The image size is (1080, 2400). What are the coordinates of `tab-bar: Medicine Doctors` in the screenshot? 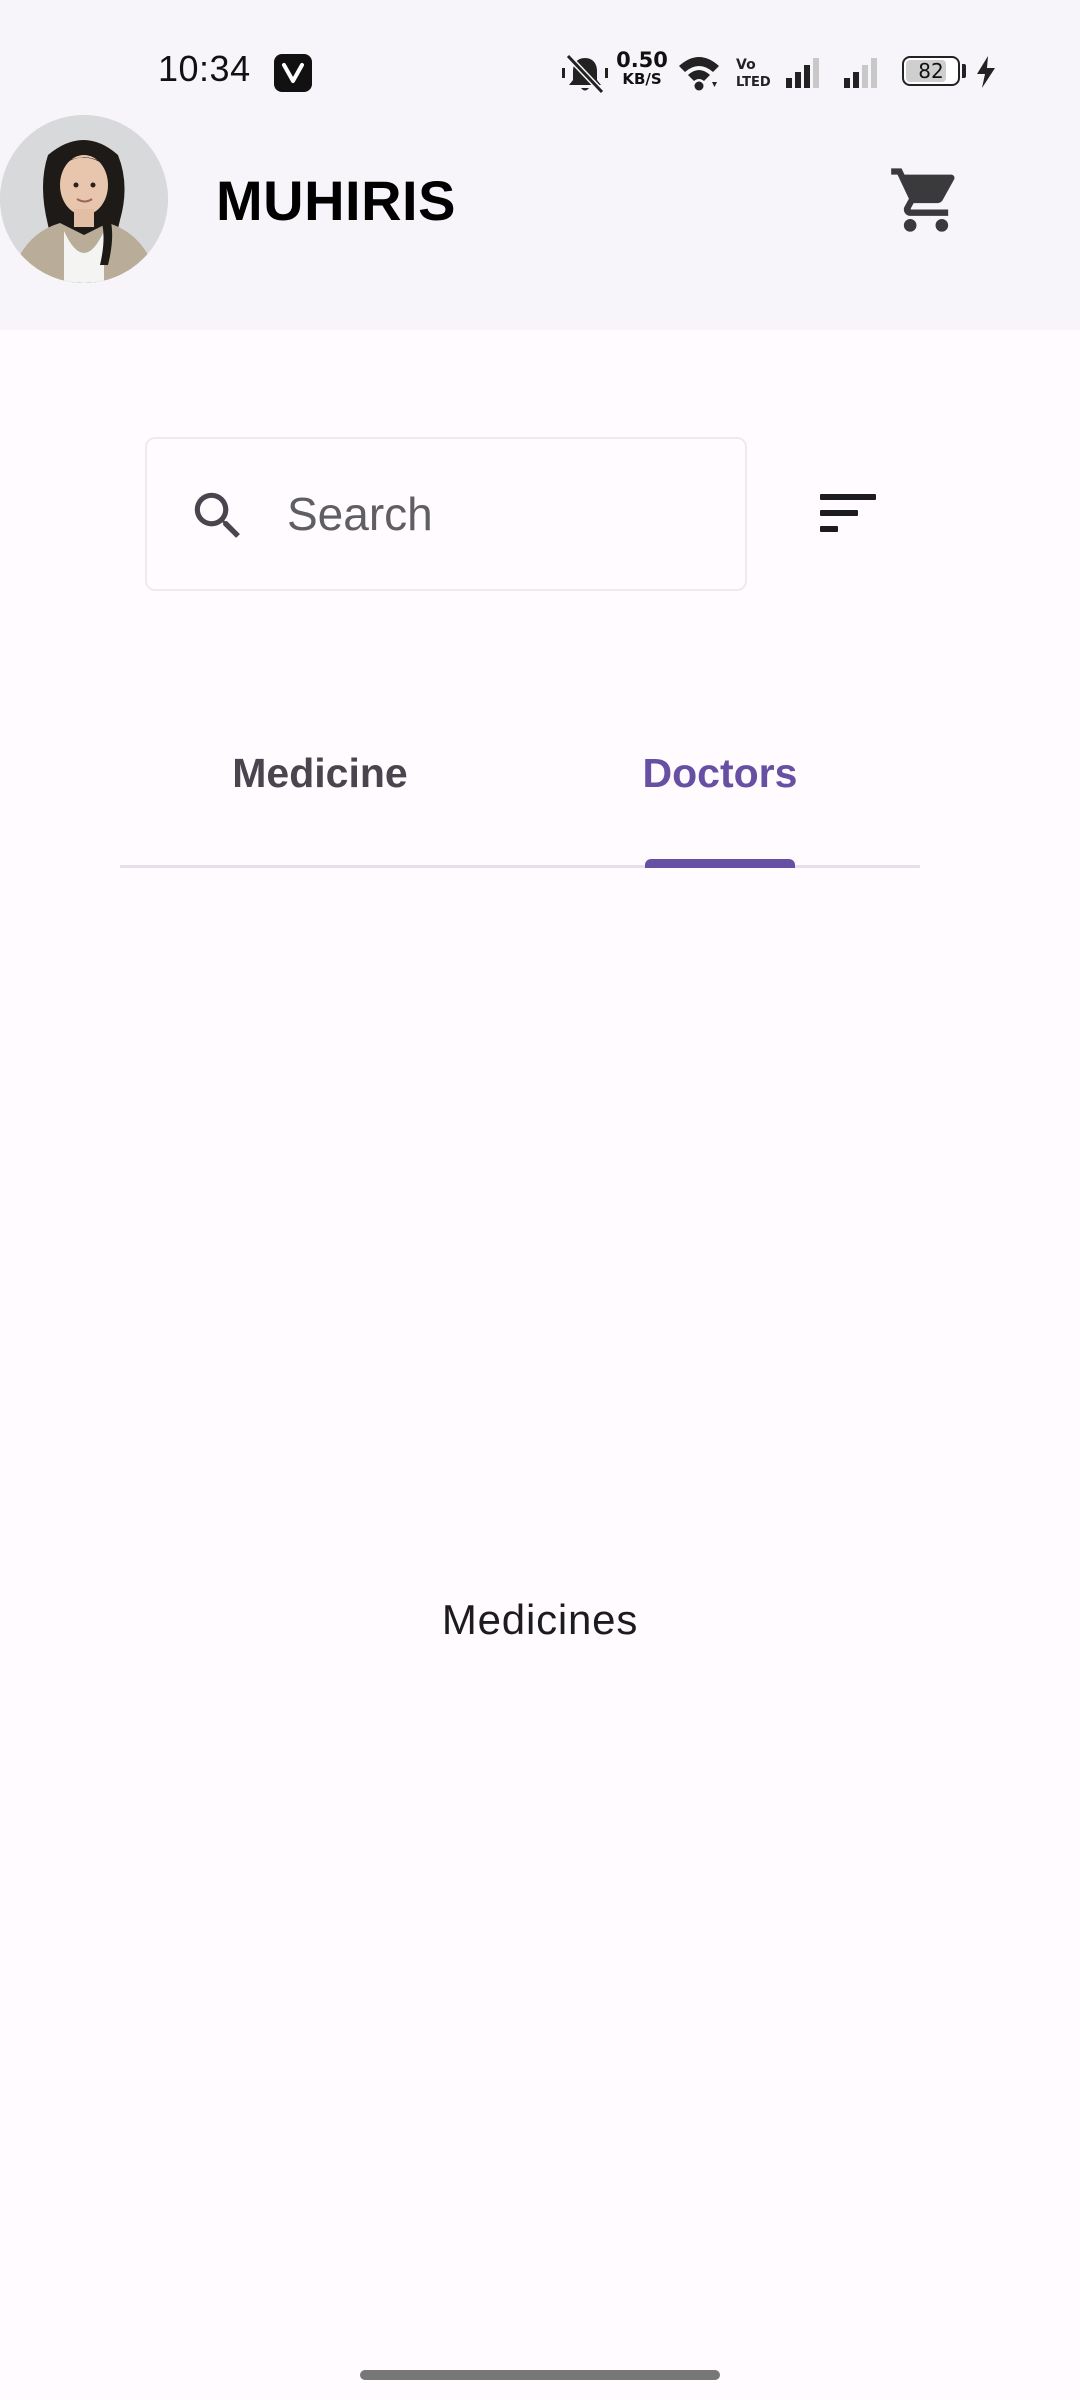 It's located at (520, 784).